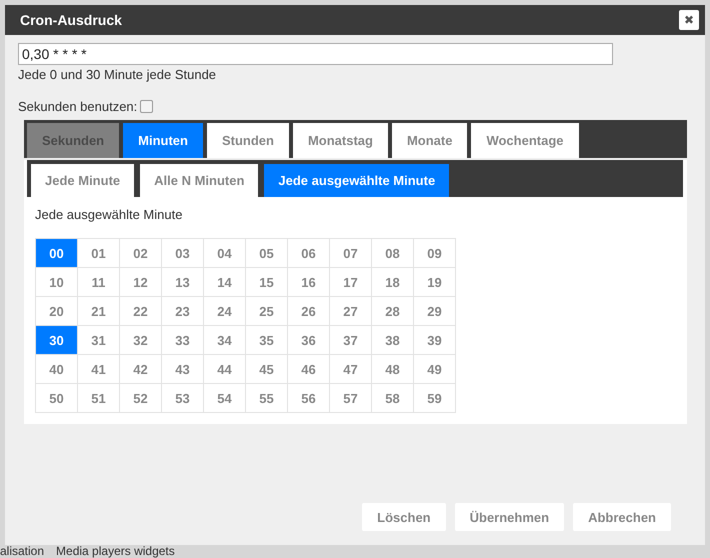 The height and width of the screenshot is (558, 710). What do you see at coordinates (393, 253) in the screenshot?
I see `minute-cell: 08` at bounding box center [393, 253].